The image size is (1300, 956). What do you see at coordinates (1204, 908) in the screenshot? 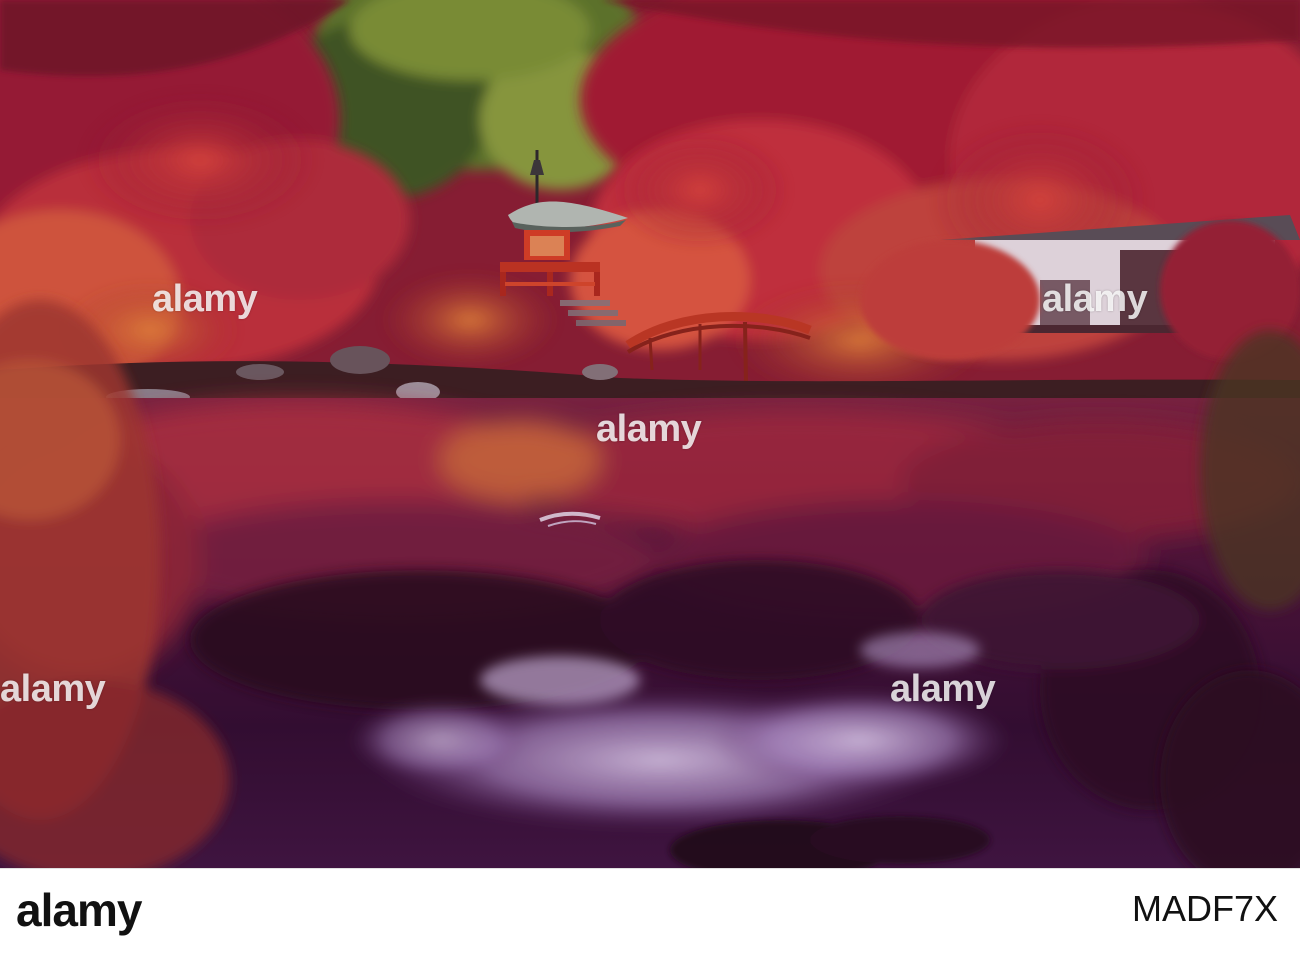
I see `image-id-label: MADF7X` at bounding box center [1204, 908].